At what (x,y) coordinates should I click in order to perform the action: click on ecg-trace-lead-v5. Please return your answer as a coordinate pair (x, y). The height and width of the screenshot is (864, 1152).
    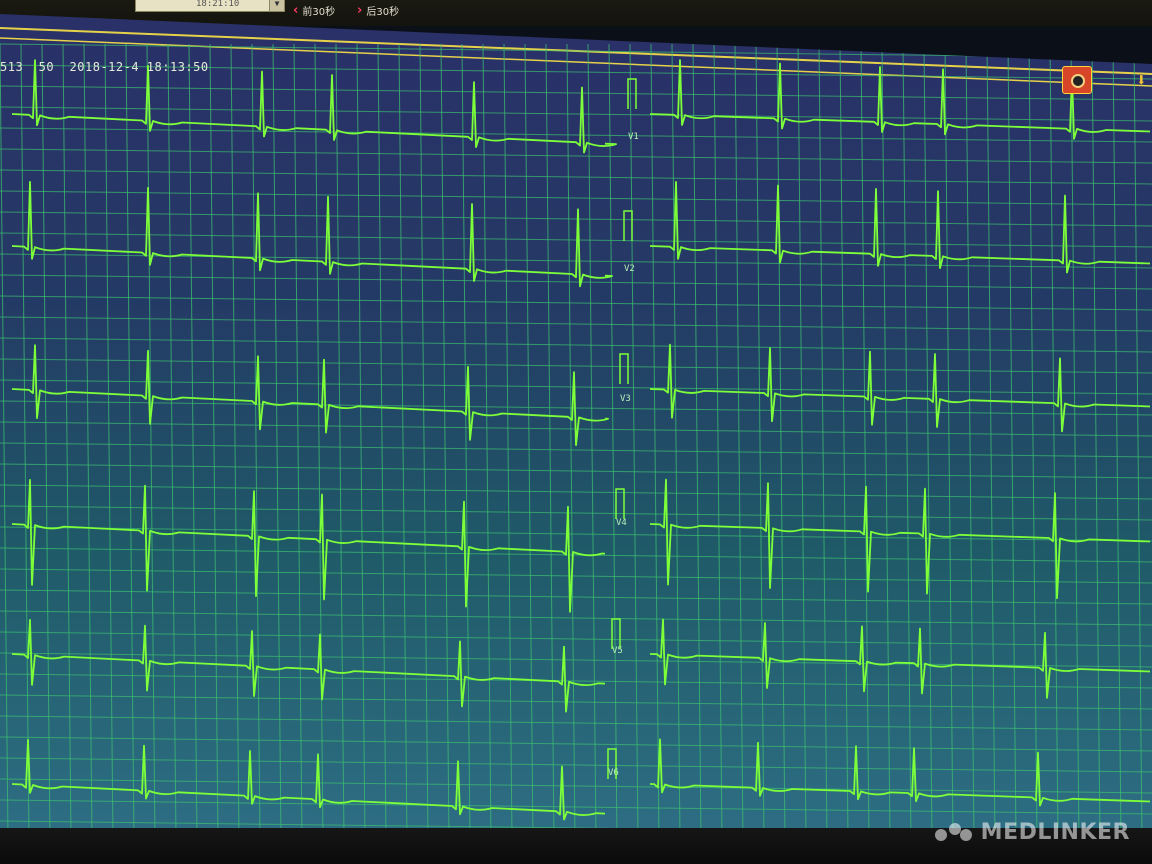
    Looking at the image, I should click on (900, 658).